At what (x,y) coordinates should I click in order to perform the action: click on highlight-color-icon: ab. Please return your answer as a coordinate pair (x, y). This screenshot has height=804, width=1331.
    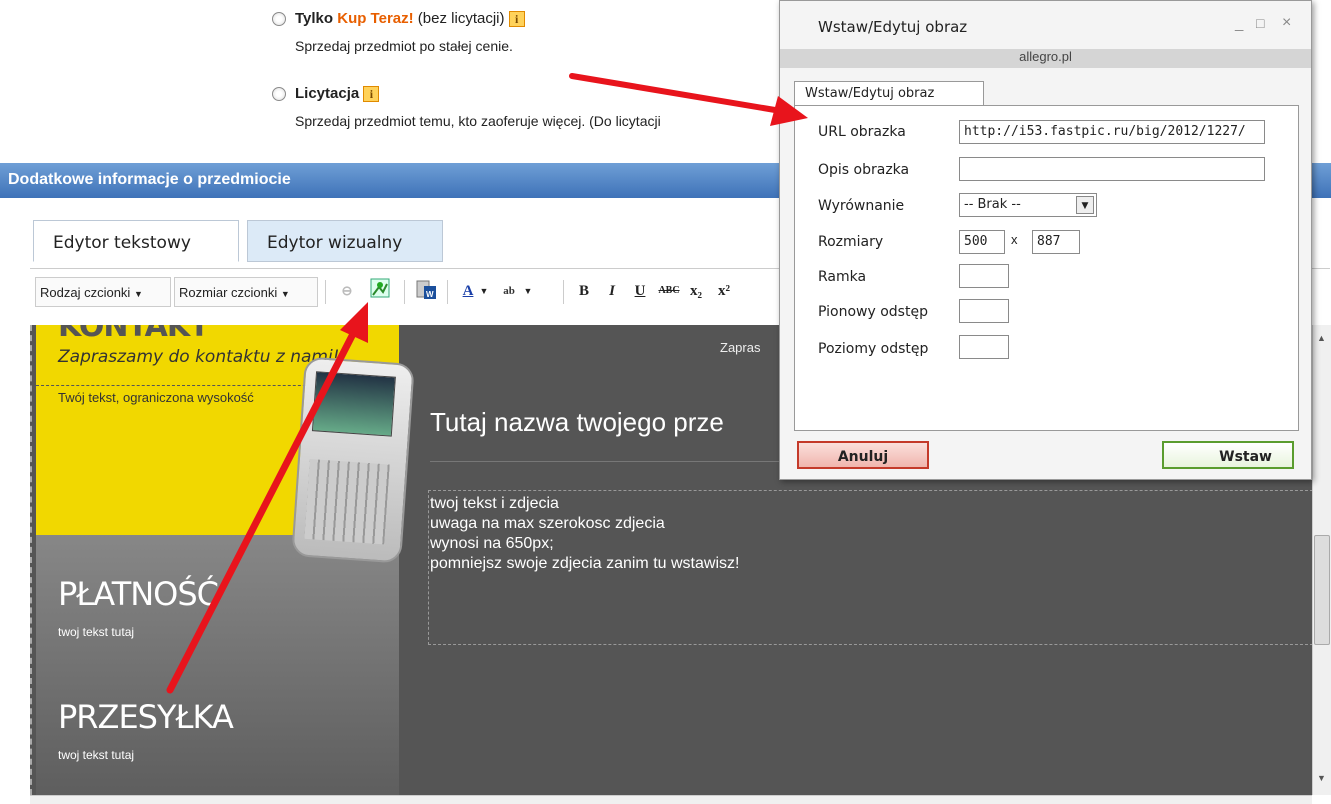
    Looking at the image, I should click on (509, 291).